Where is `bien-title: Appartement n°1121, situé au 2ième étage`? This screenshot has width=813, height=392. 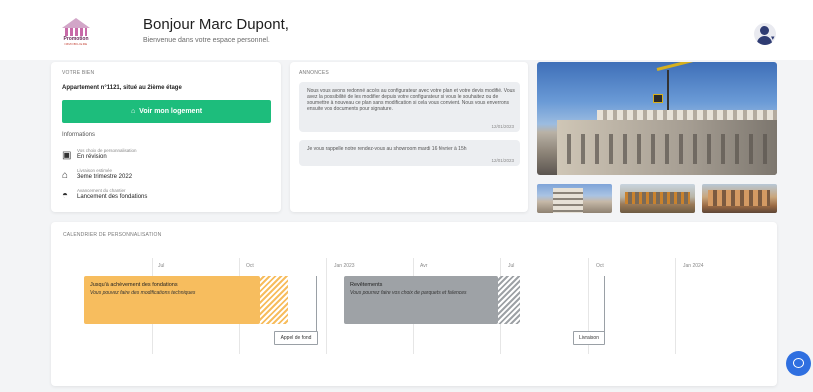
bien-title: Appartement n°1121, situé au 2ième étage is located at coordinates (122, 88).